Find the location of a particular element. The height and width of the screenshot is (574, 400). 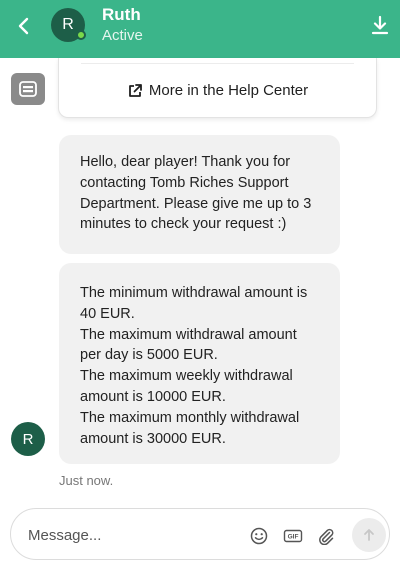

card-divider is located at coordinates (217, 63).